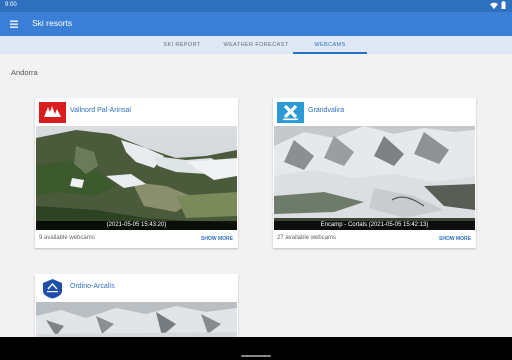 Image resolution: width=512 pixels, height=360 pixels. Describe the element at coordinates (330, 45) in the screenshot. I see `tab-webcams: WEBCAMS` at that location.